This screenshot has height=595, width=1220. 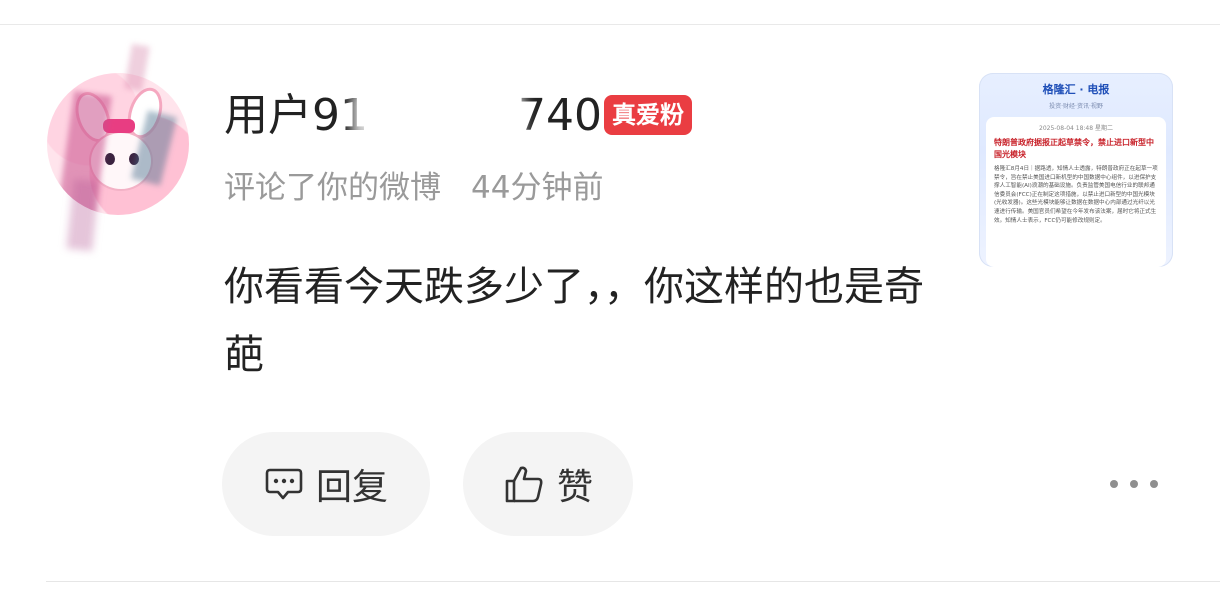 I want to click on thumbnail-headline: 特朗普政府据报正起草禁令，禁止进口新型中国光模块, so click(x=1074, y=148).